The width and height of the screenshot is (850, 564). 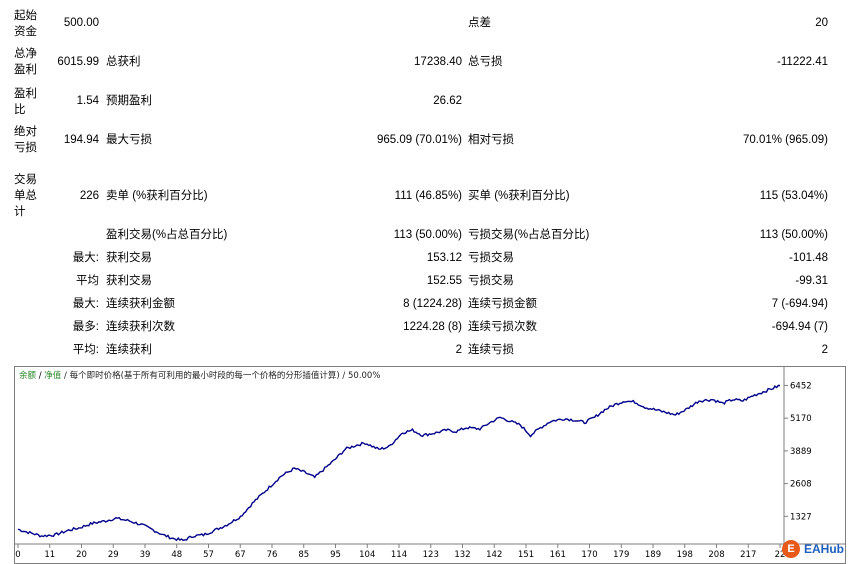 What do you see at coordinates (129, 101) in the screenshot?
I see `expected-payoff-label: 预期盈利` at bounding box center [129, 101].